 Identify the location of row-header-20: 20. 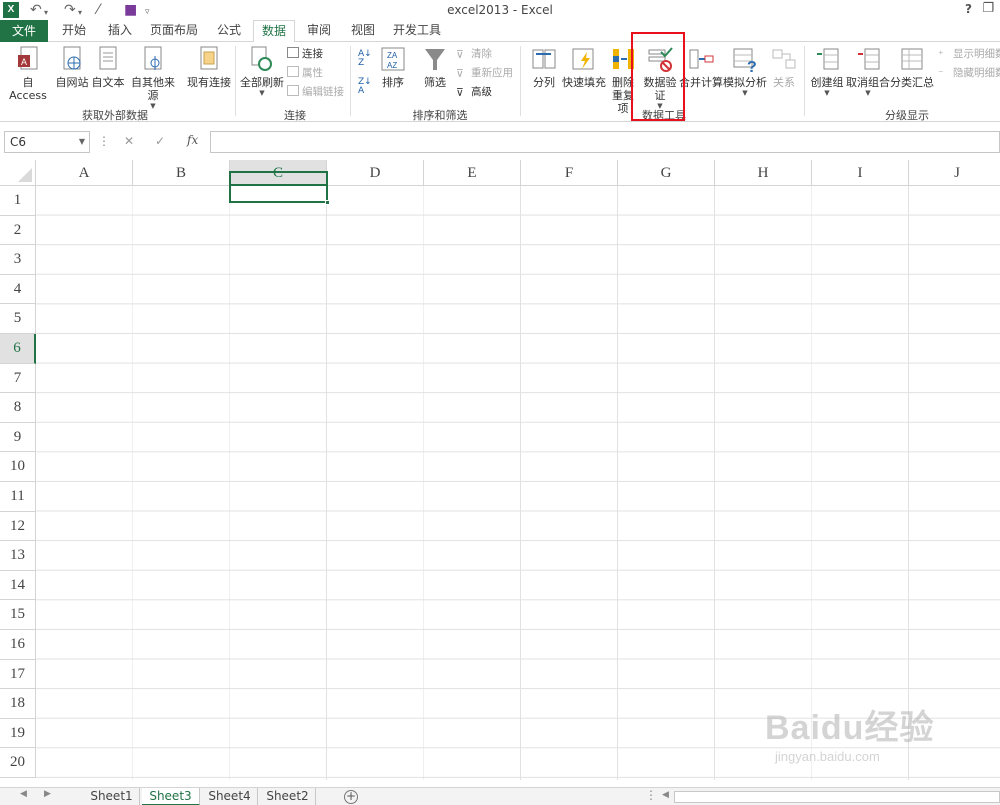
(18, 763).